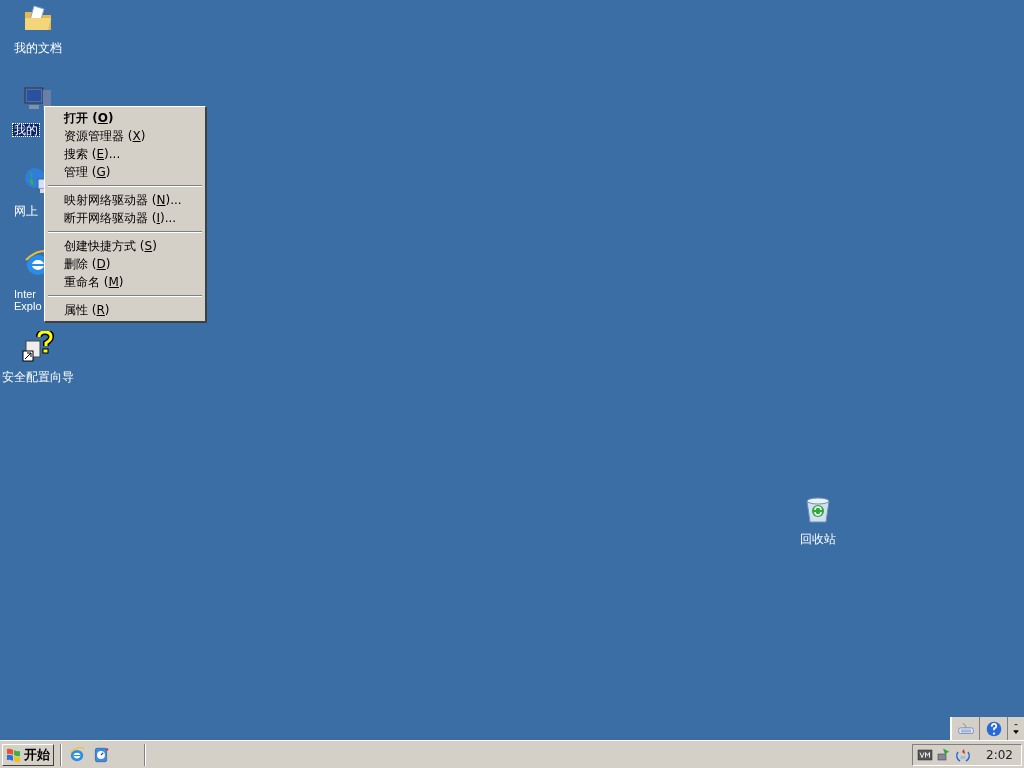 The width and height of the screenshot is (1024, 768). What do you see at coordinates (993, 728) in the screenshot?
I see `help-icon` at bounding box center [993, 728].